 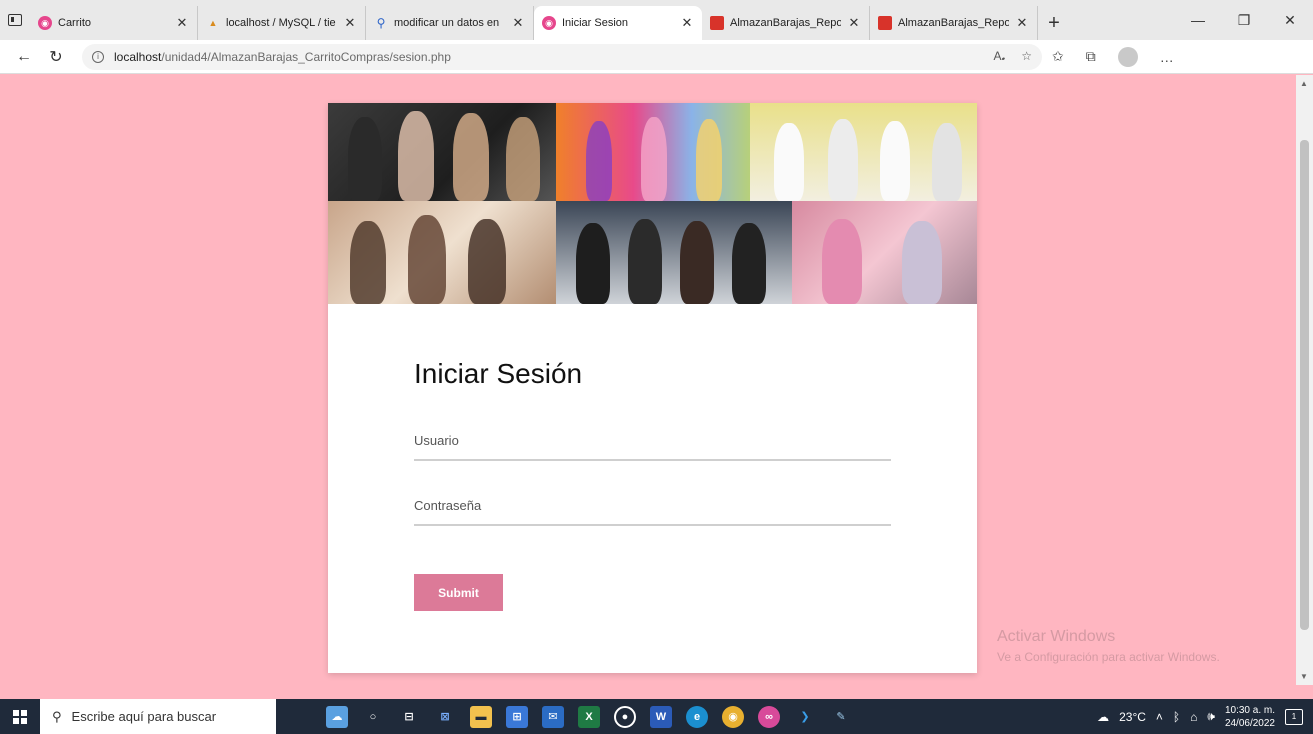 I want to click on chrome-icon: ◉, so click(x=733, y=716).